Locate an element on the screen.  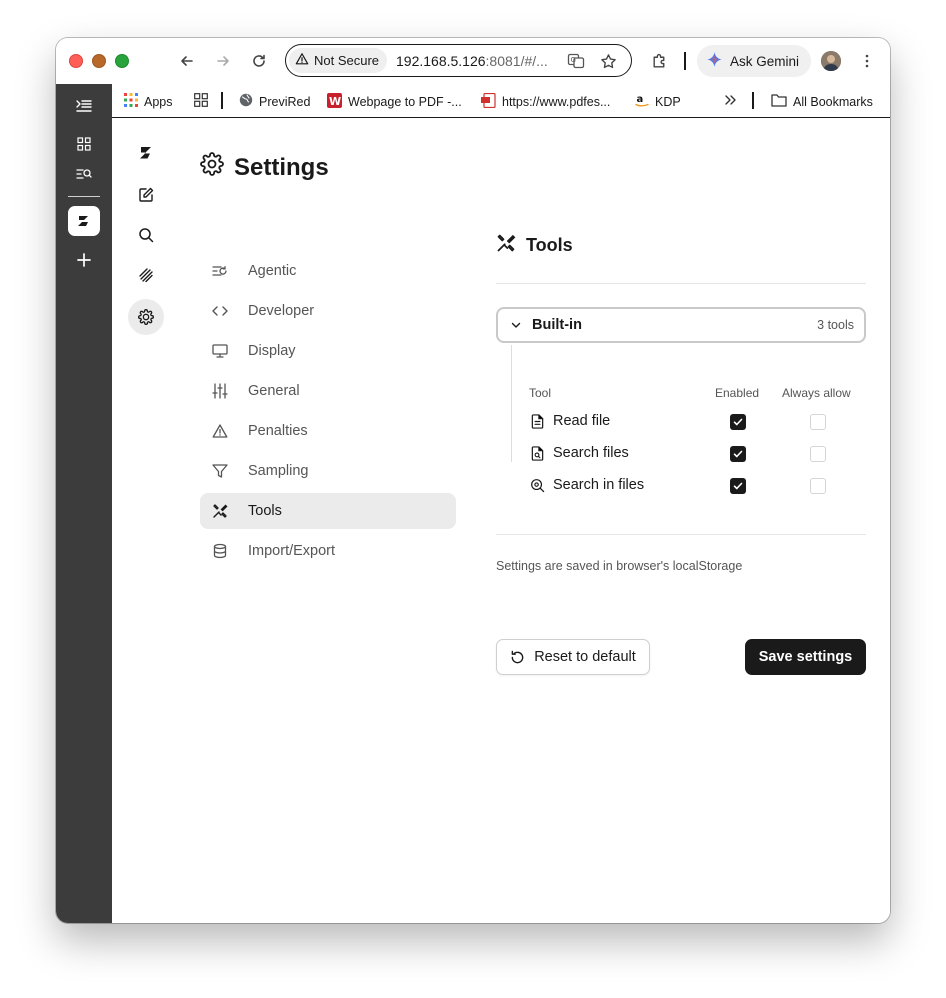
database-icon is located at coordinates (220, 551).